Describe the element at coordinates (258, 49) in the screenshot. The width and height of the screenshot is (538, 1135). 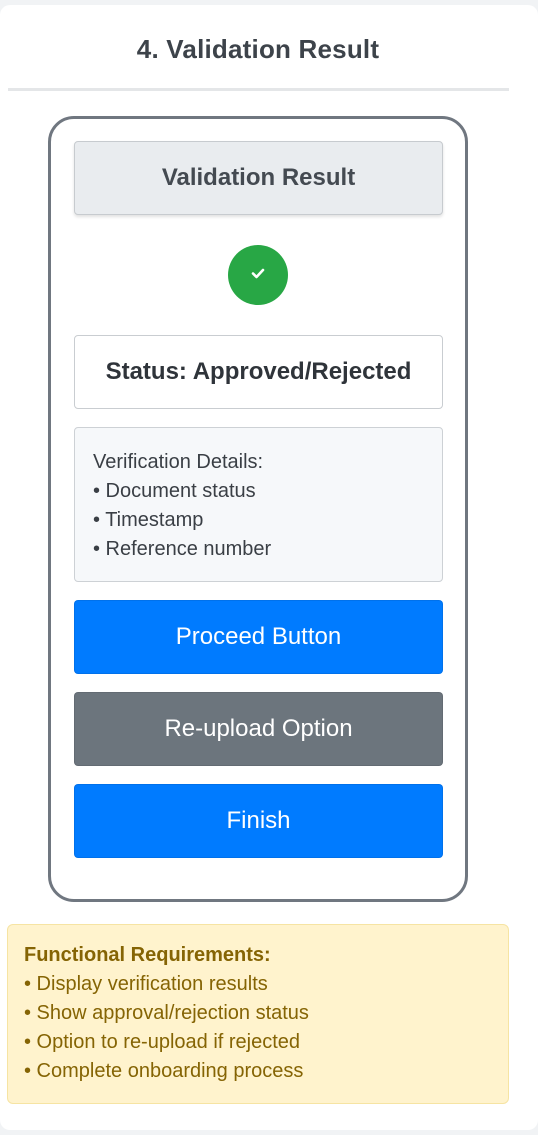
I see `page-title: 4. Validation Result` at that location.